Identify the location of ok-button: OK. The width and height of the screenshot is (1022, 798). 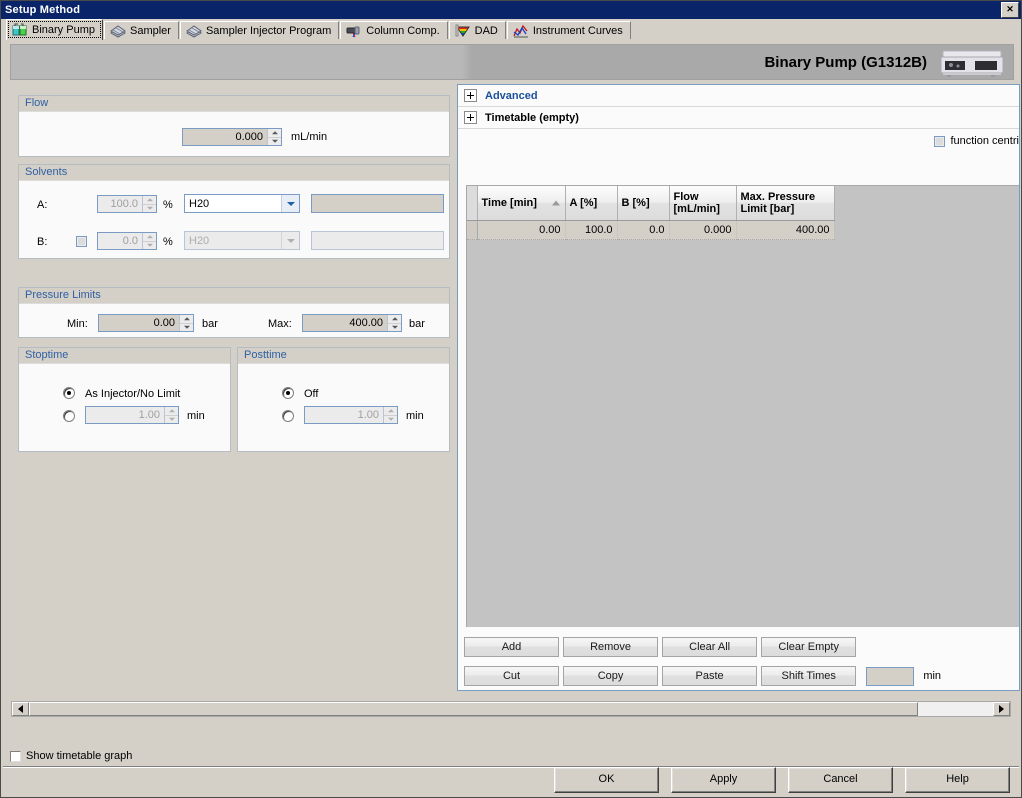
(606, 780).